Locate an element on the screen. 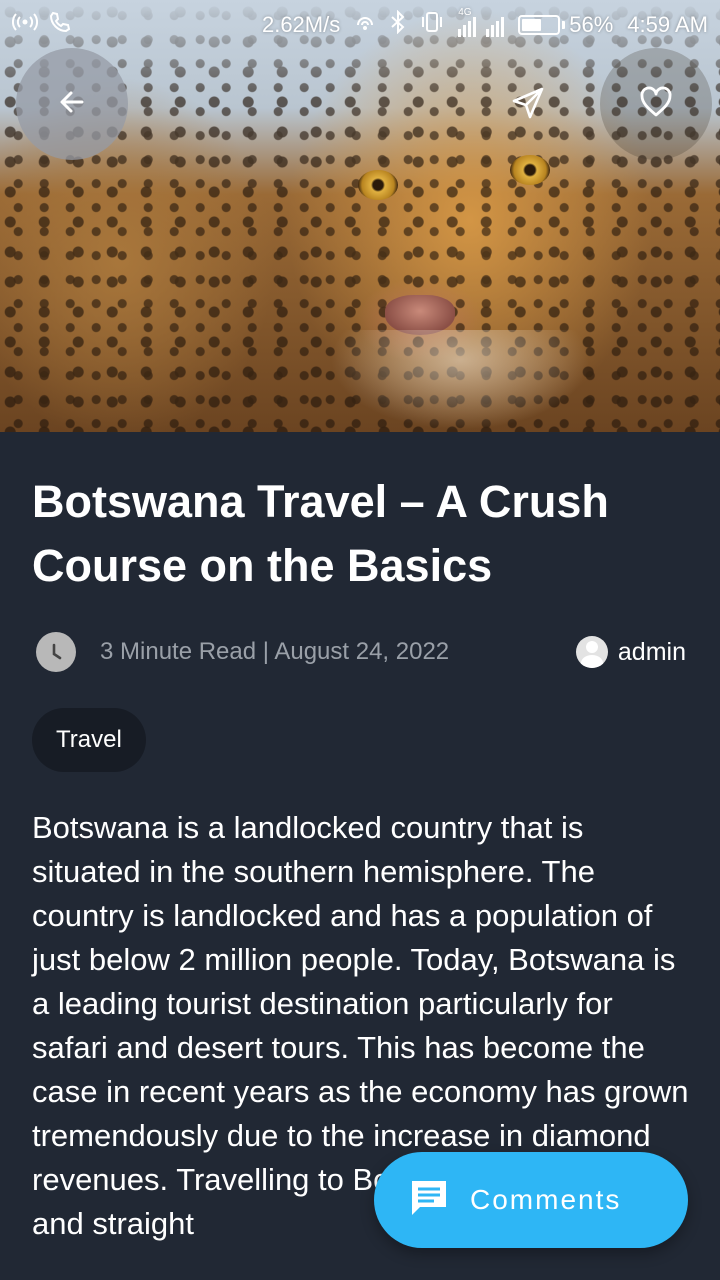 The width and height of the screenshot is (720, 1280). comments-label: Comments is located at coordinates (546, 1199).